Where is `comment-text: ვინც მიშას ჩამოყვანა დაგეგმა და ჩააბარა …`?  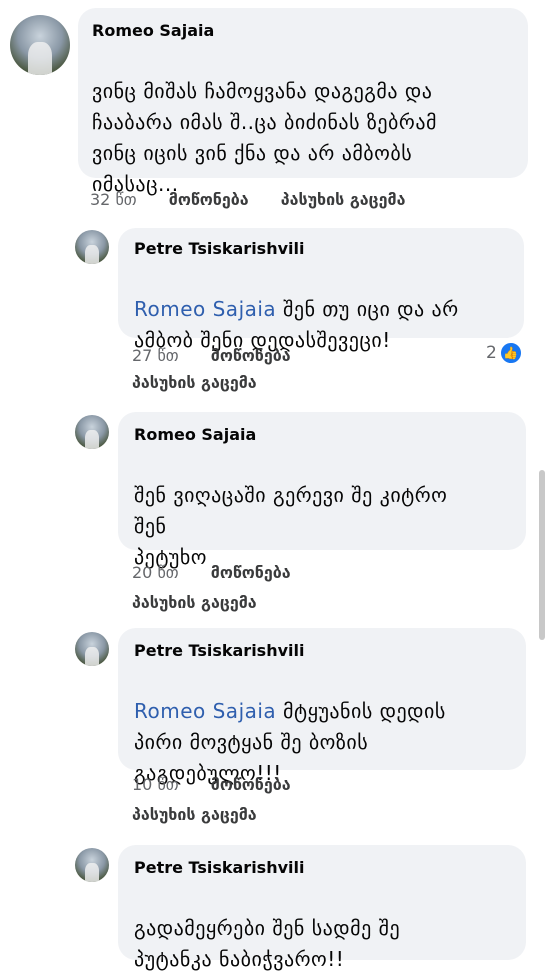
comment-text: ვინც მიშას ჩამოყვანა დაგეგმა და ჩააბარა … is located at coordinates (307, 122).